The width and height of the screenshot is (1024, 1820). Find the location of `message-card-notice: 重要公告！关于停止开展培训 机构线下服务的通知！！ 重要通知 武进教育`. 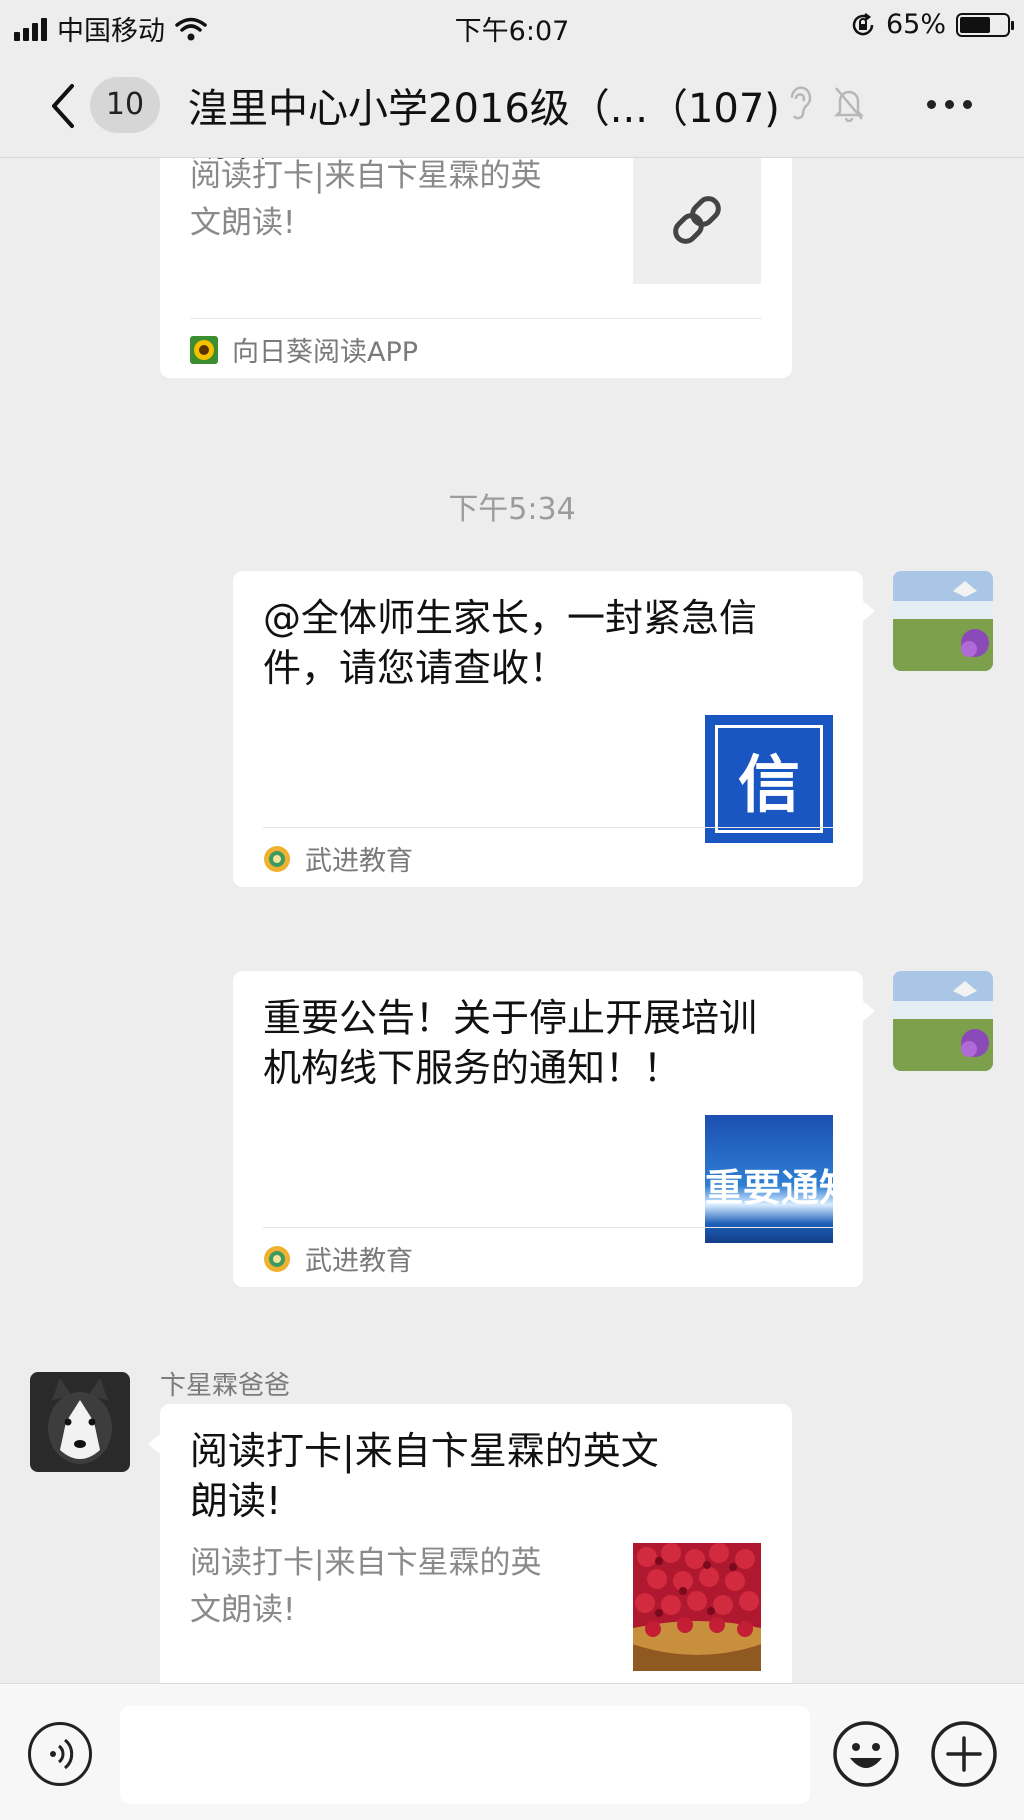

message-card-notice: 重要公告！关于停止开展培训 机构线下服务的通知！！ 重要通知 武进教育 is located at coordinates (554, 1129).